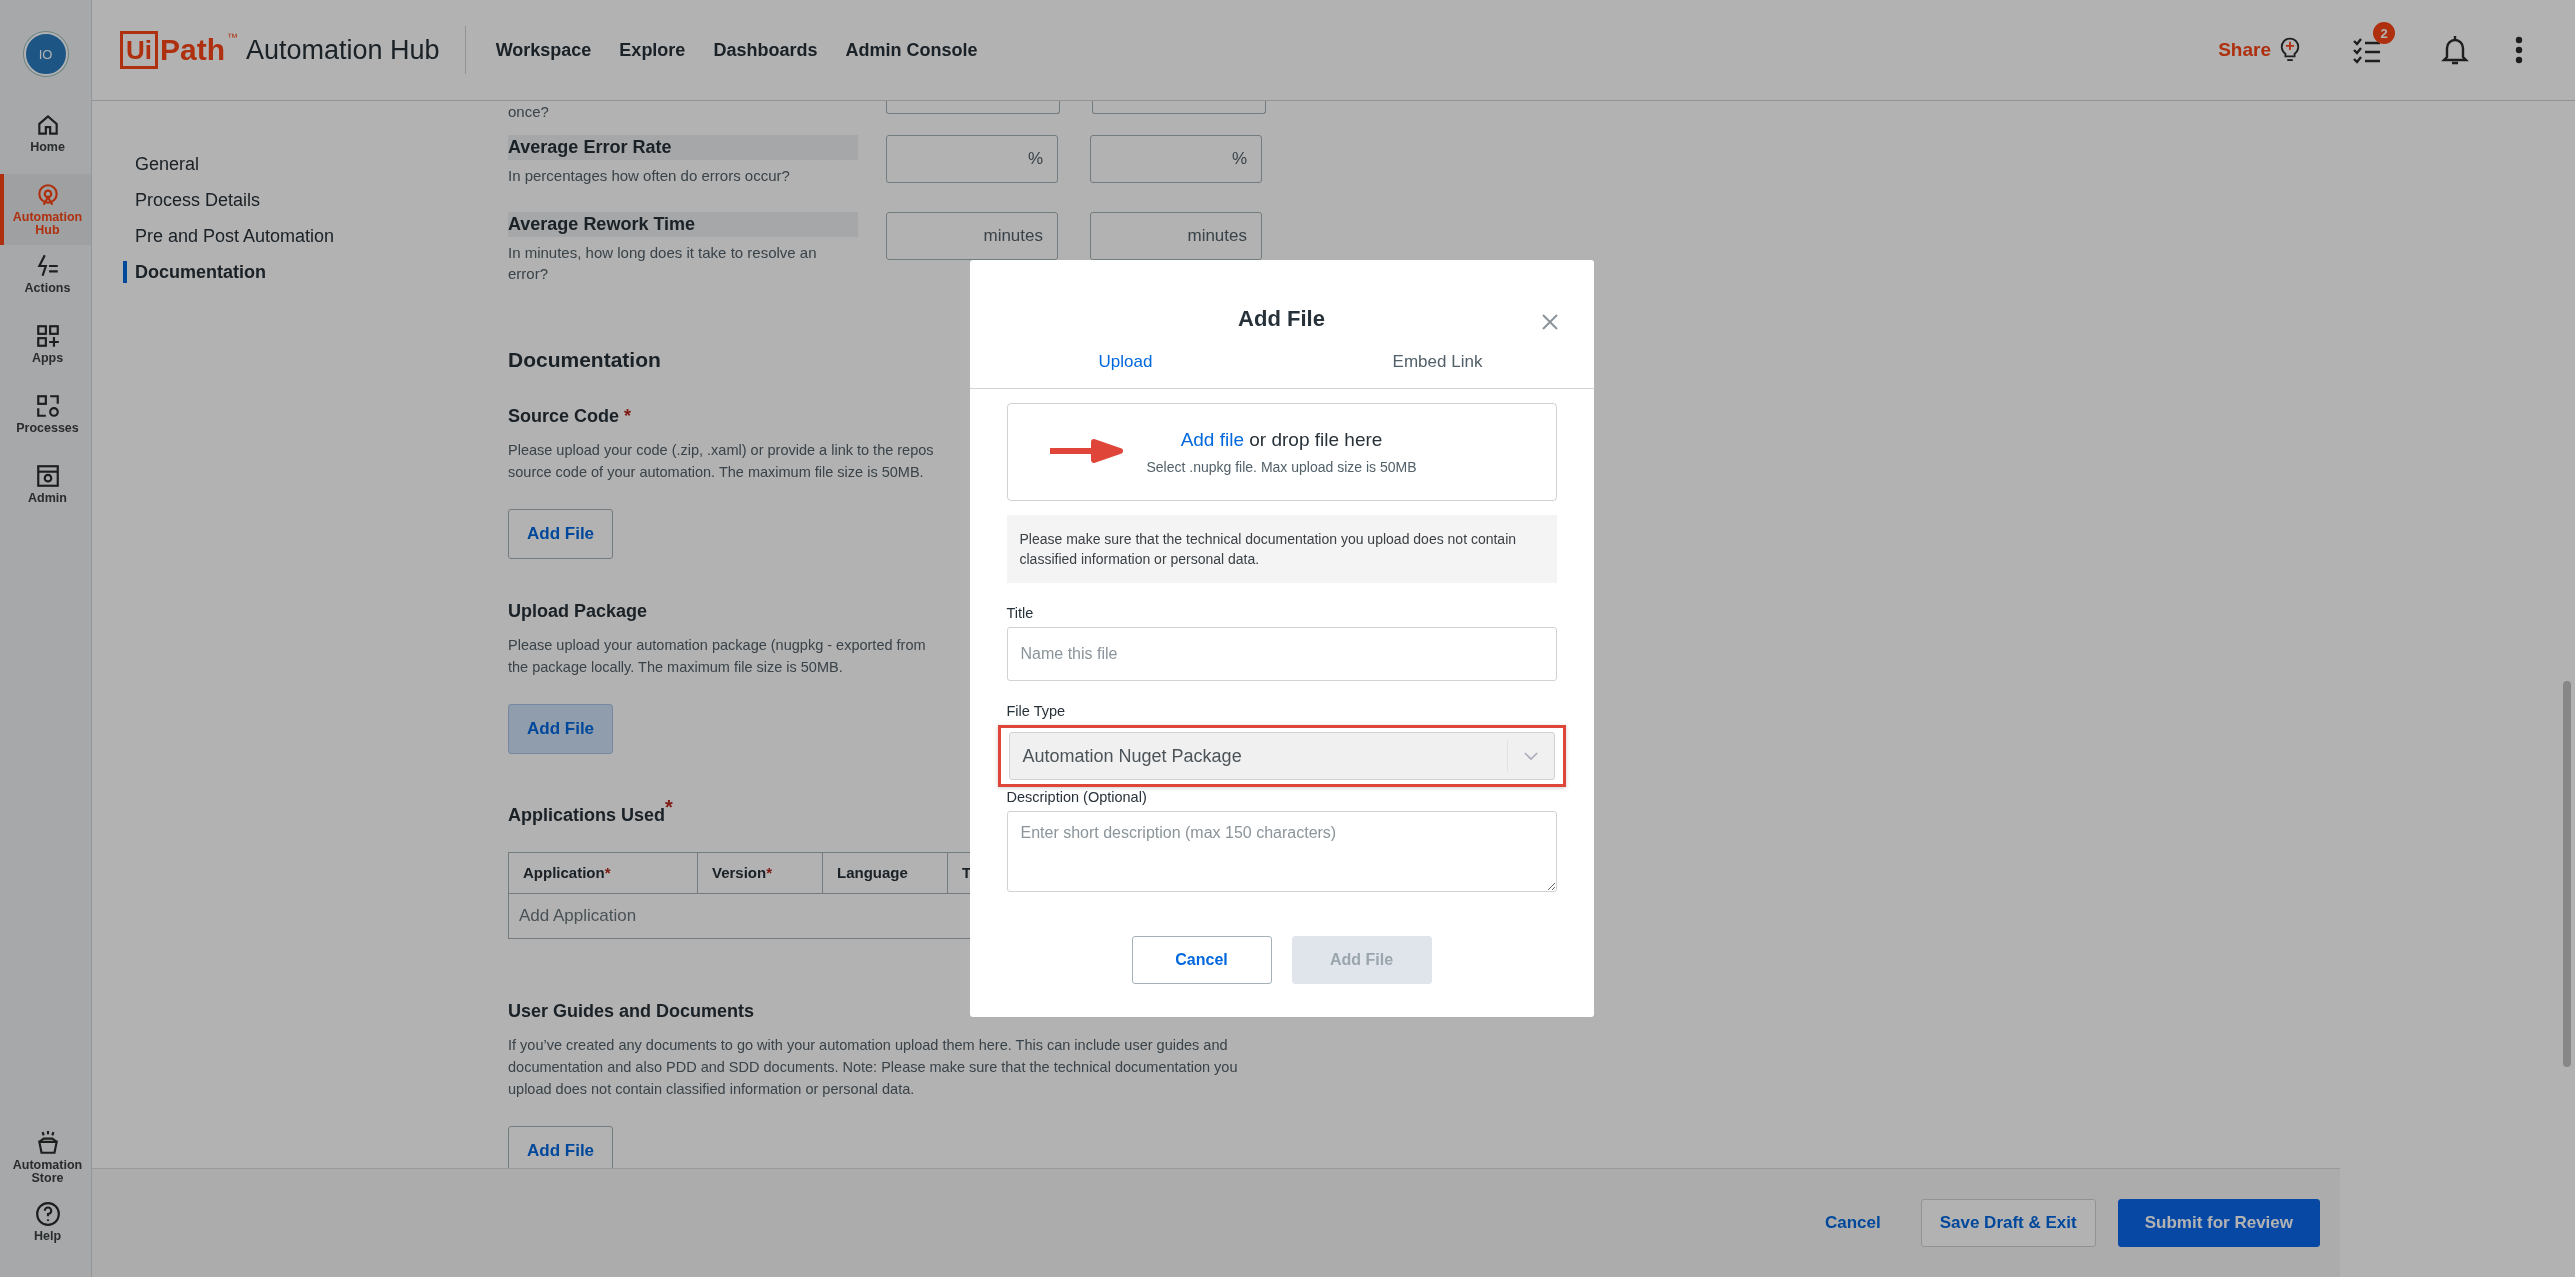 Image resolution: width=2575 pixels, height=1277 pixels. What do you see at coordinates (721, 450) in the screenshot?
I see `field-hint: Please upload your code (.zip, .xaml) or provide a link to the repos` at bounding box center [721, 450].